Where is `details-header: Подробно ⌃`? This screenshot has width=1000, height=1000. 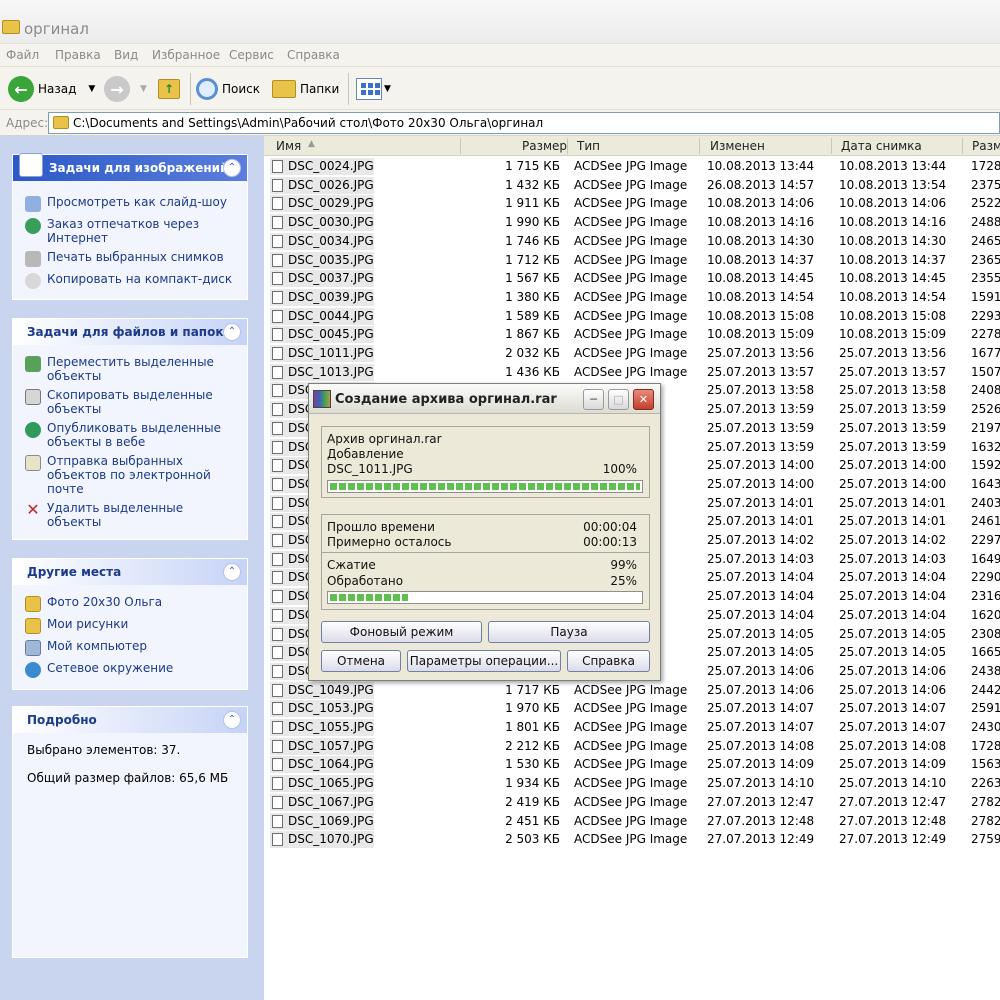
details-header: Подробно ⌃ is located at coordinates (130, 720).